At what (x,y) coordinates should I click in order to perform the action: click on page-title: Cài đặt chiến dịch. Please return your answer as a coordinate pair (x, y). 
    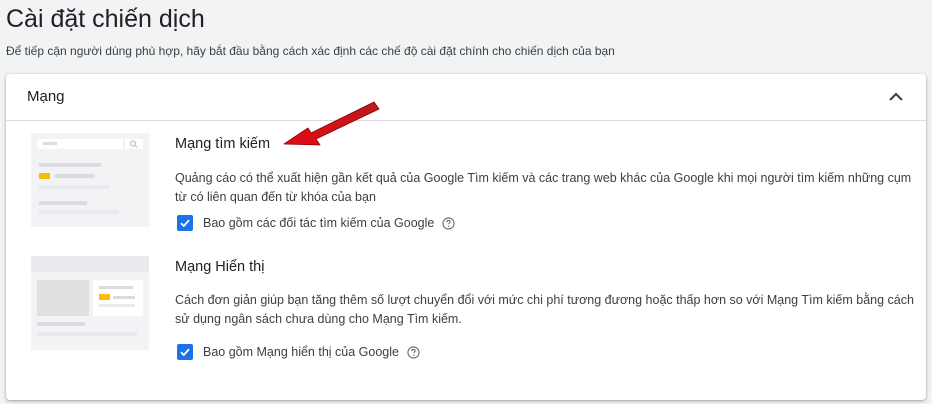
    Looking at the image, I should click on (105, 19).